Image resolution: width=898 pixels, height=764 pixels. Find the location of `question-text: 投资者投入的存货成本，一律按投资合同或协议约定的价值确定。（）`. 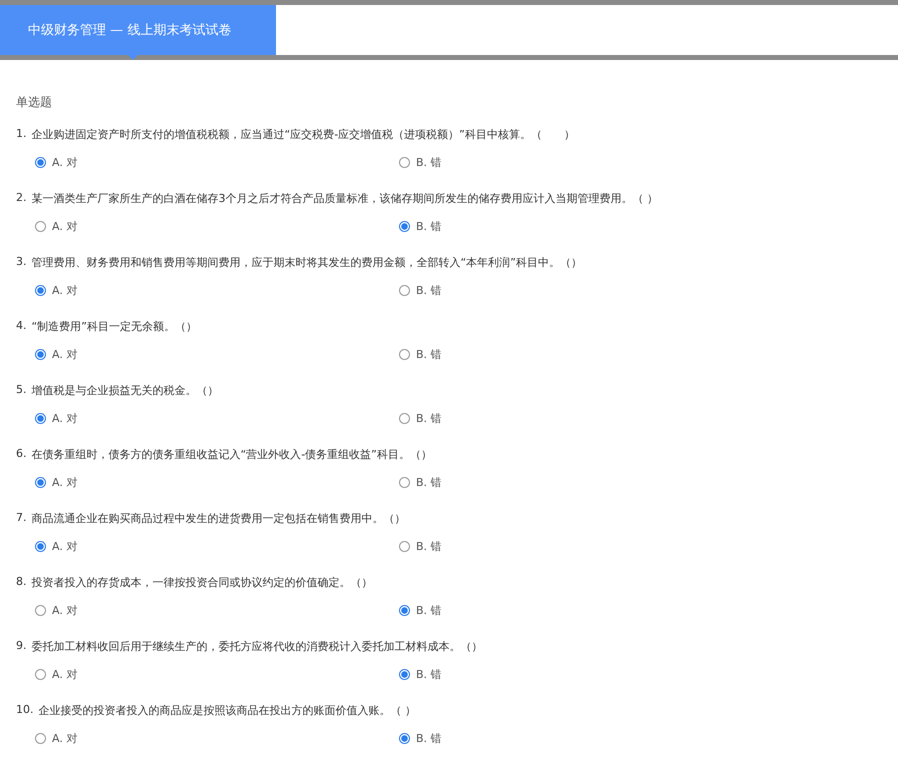

question-text: 投资者投入的存货成本，一律按投资合同或协议约定的价值确定。（） is located at coordinates (202, 582).